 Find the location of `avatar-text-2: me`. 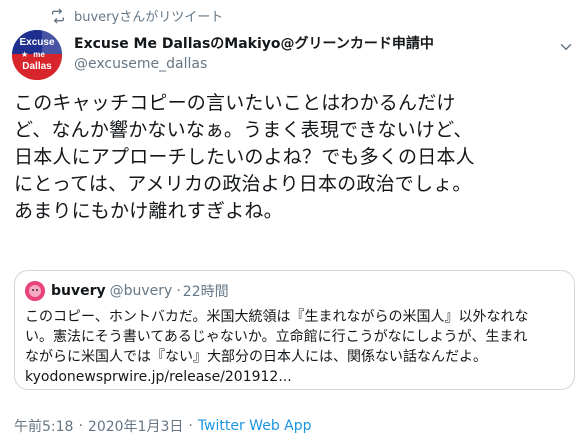

avatar-text-2: me is located at coordinates (39, 54).